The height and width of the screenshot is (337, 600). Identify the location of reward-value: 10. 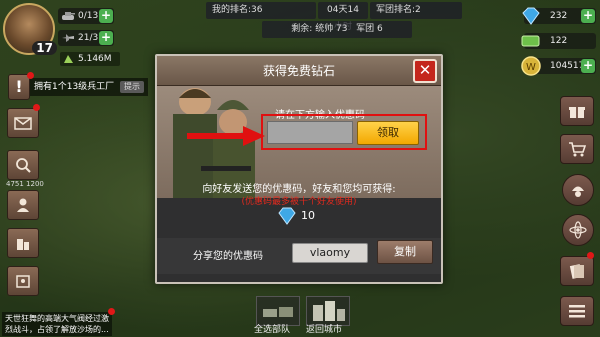
(308, 215).